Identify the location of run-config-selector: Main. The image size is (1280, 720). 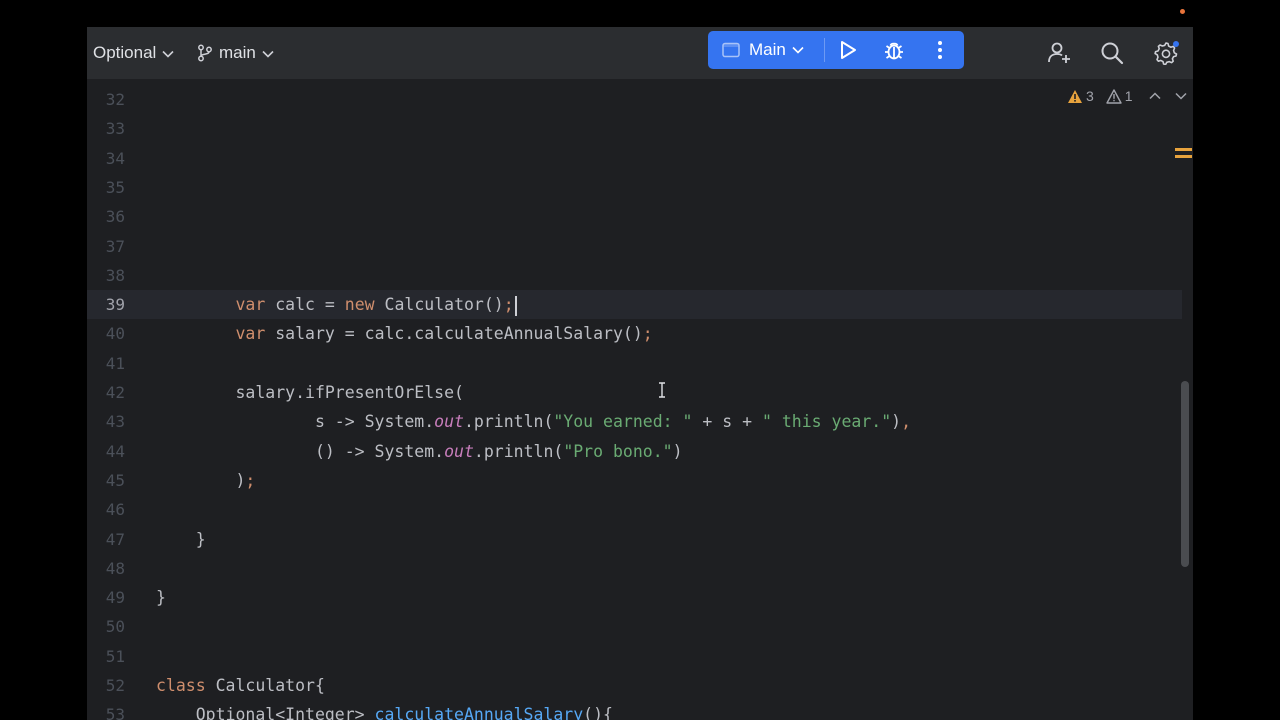
(763, 50).